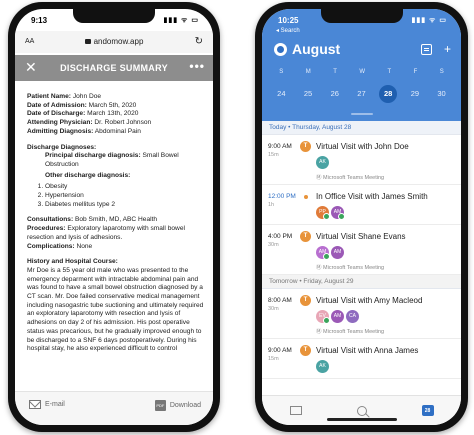 This screenshot has height=435, width=474. Describe the element at coordinates (280, 236) in the screenshot. I see `event-time: 4:00 PM` at that location.